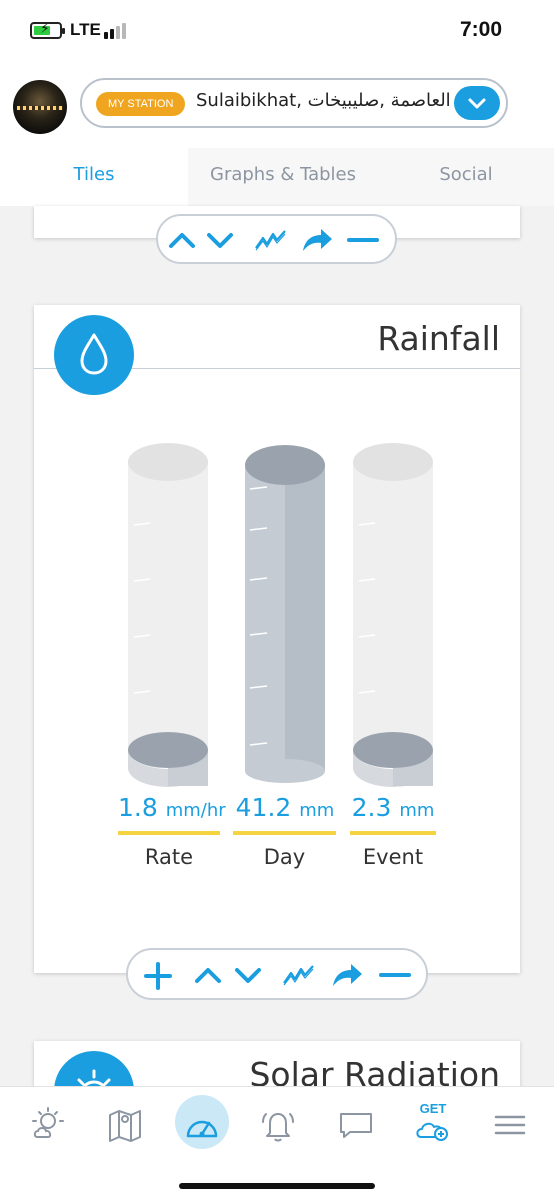  Describe the element at coordinates (284, 857) in the screenshot. I see `day-label: Day` at that location.